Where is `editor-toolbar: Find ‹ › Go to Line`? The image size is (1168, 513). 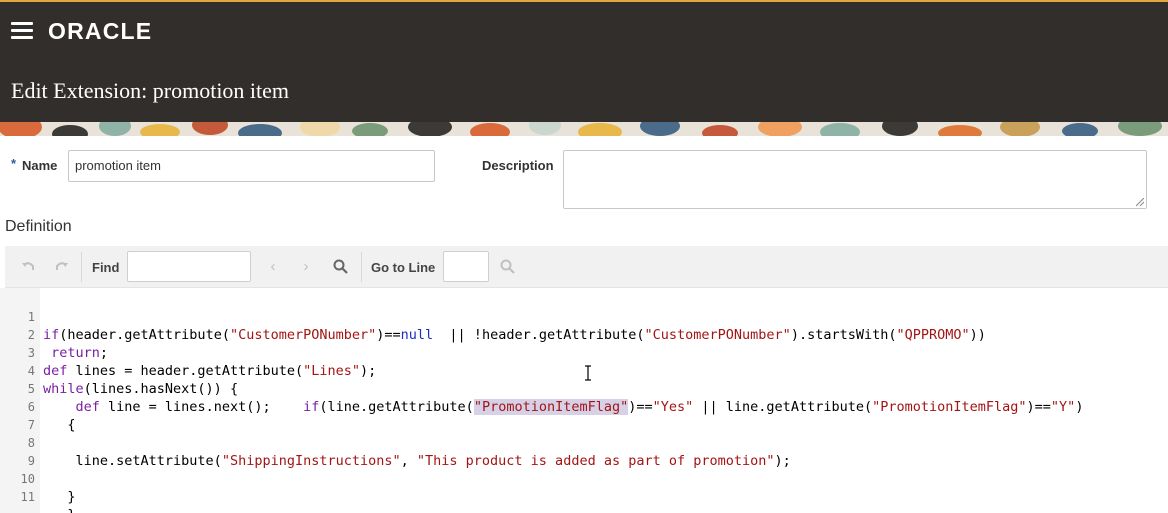 editor-toolbar: Find ‹ › Go to Line is located at coordinates (586, 267).